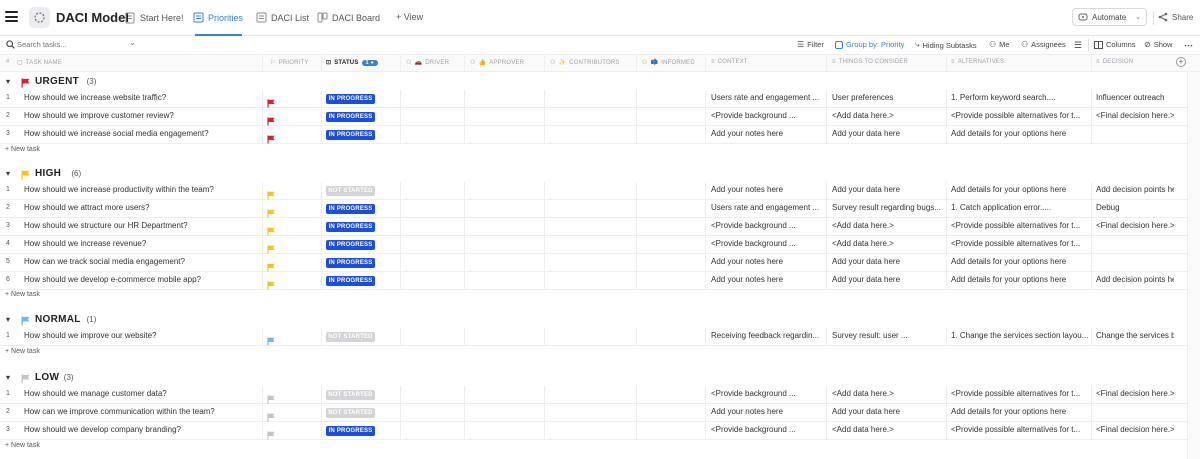 This screenshot has width=1200, height=459. Describe the element at coordinates (600, 319) in the screenshot. I see `group-header-normal: ▾ NORMAL (1)` at that location.